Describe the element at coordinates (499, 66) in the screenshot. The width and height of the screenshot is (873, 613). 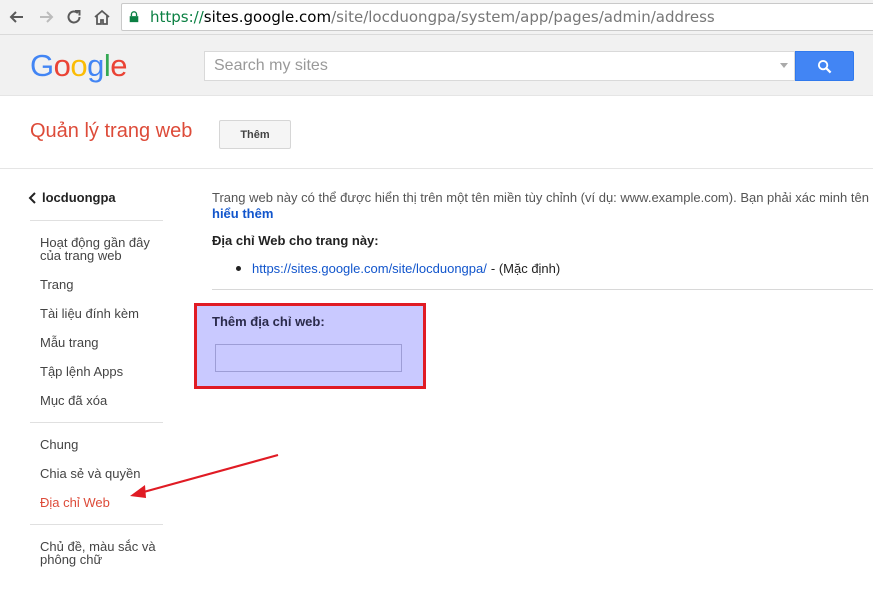
I see `search-input: Search my sites` at that location.